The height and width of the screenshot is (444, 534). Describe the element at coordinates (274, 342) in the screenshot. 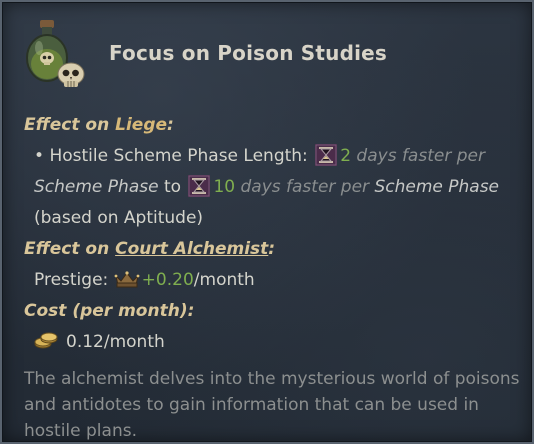

I see `cost-line: 0.12/month` at that location.